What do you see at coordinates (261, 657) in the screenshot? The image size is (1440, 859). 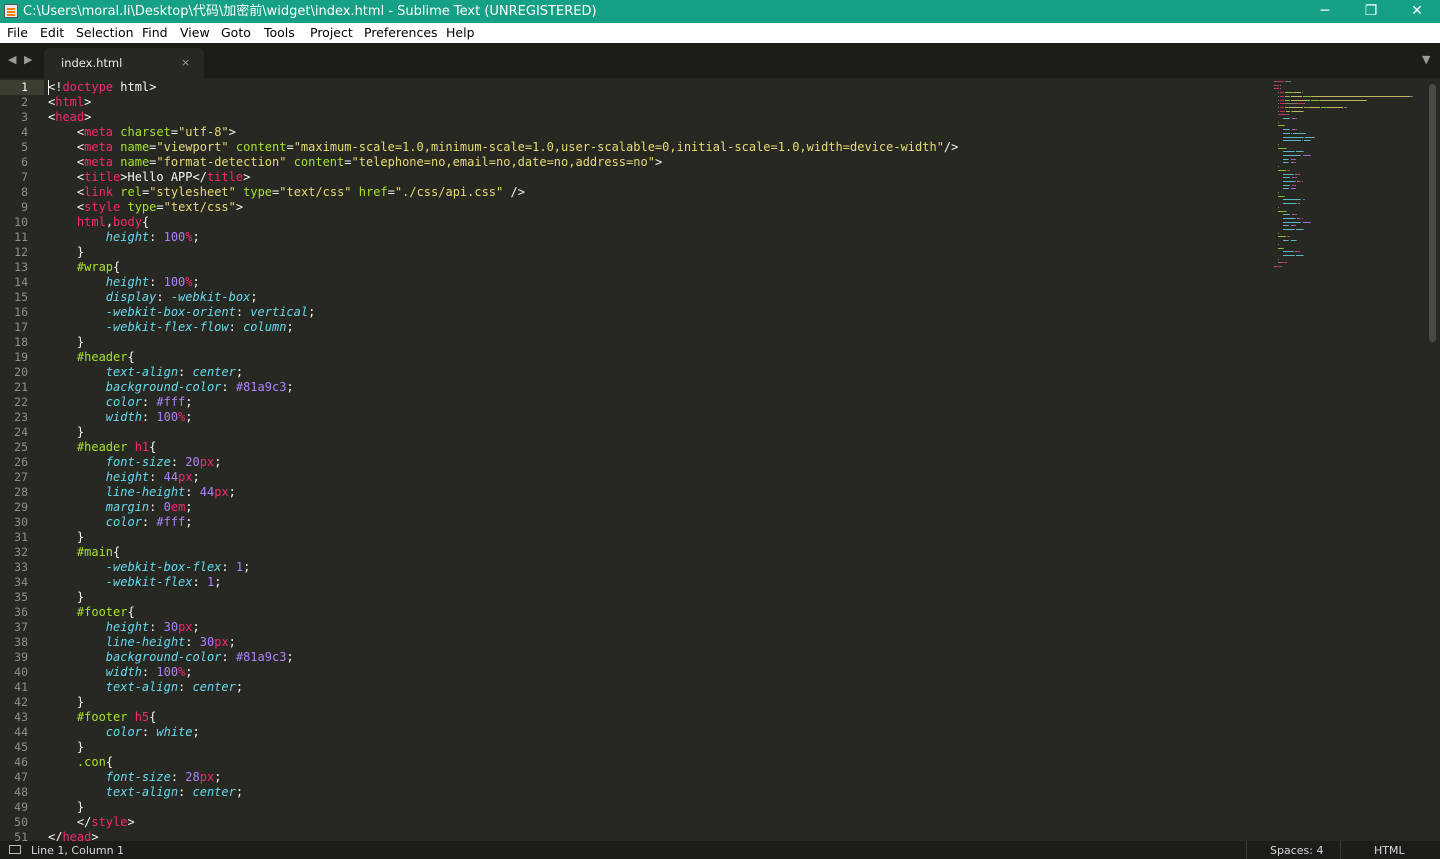 I see `code-token: #81a9c3` at bounding box center [261, 657].